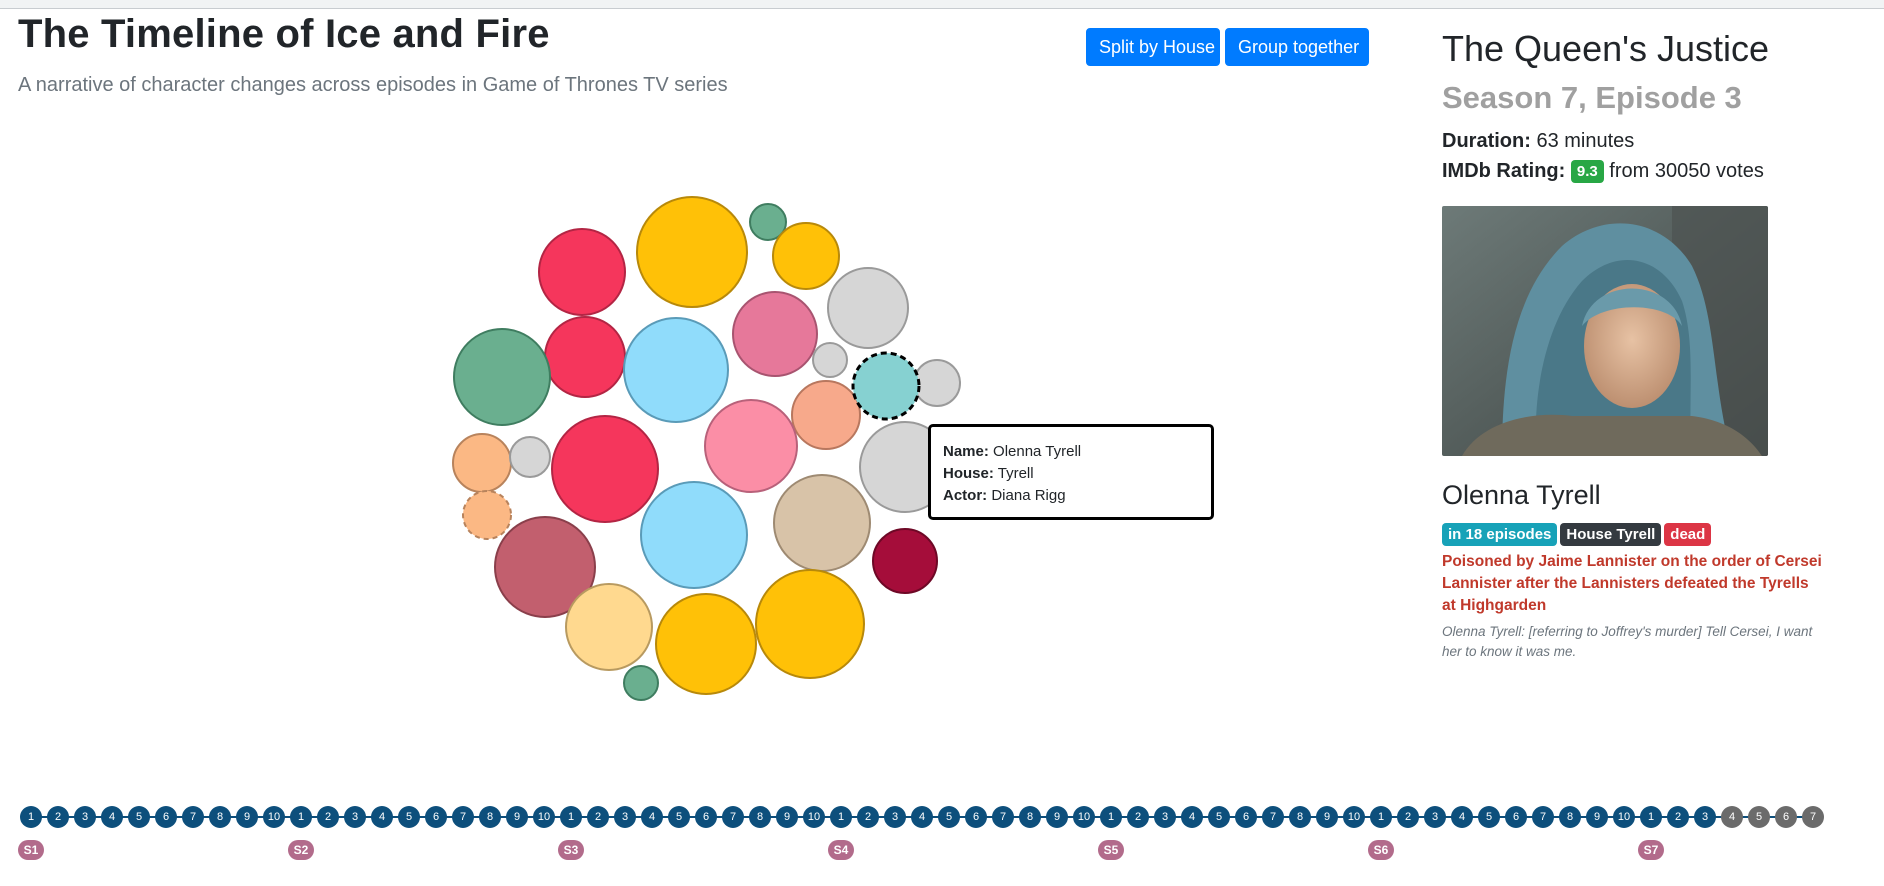 The height and width of the screenshot is (886, 1884). I want to click on season-badge-s1: S1, so click(31, 850).